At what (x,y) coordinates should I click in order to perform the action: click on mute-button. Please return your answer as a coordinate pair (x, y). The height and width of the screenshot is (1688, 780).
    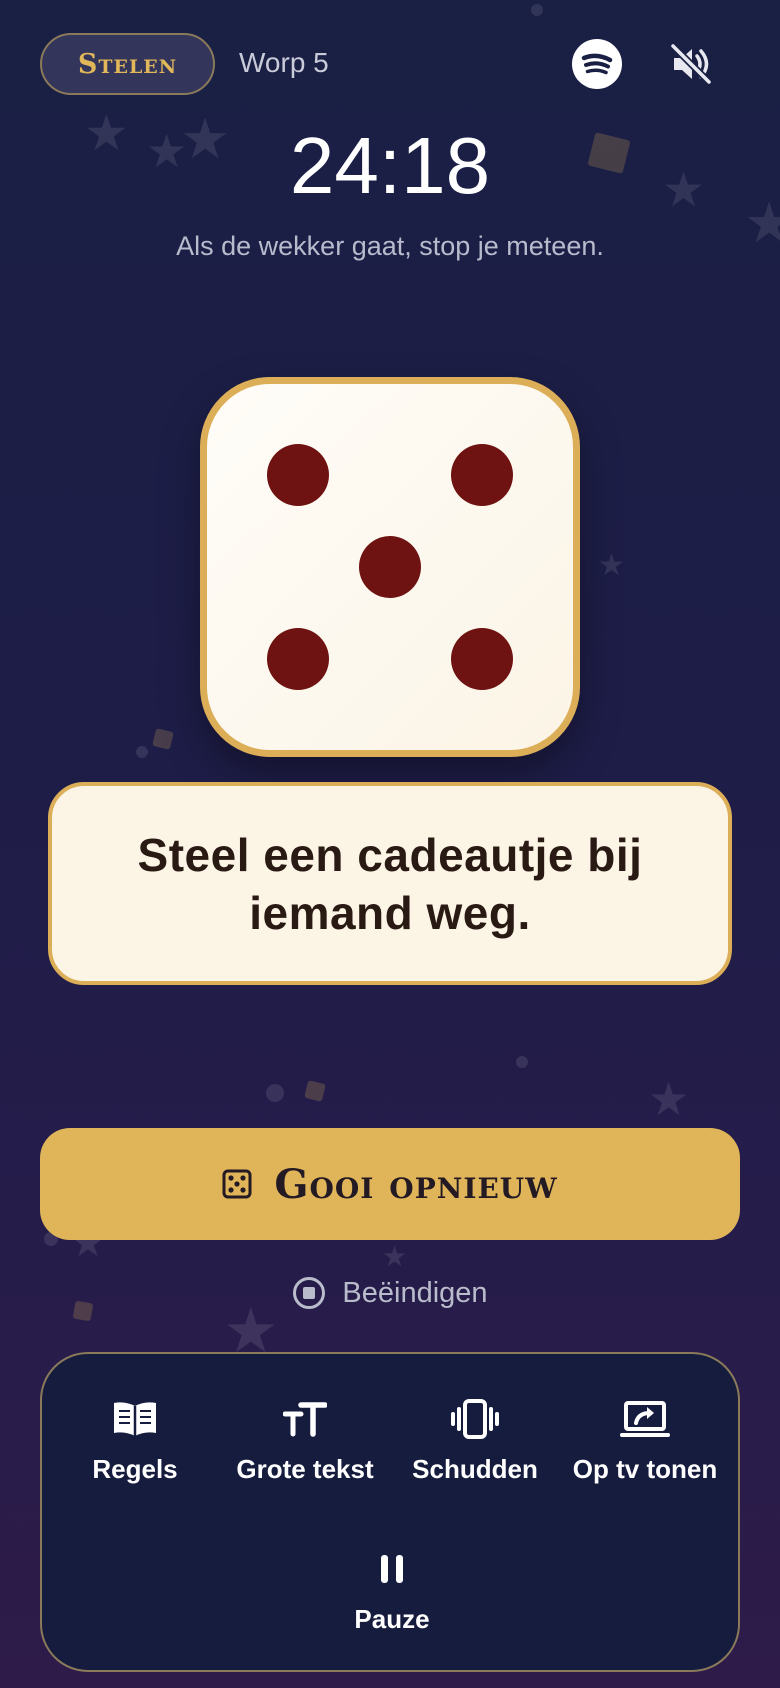
    Looking at the image, I should click on (691, 64).